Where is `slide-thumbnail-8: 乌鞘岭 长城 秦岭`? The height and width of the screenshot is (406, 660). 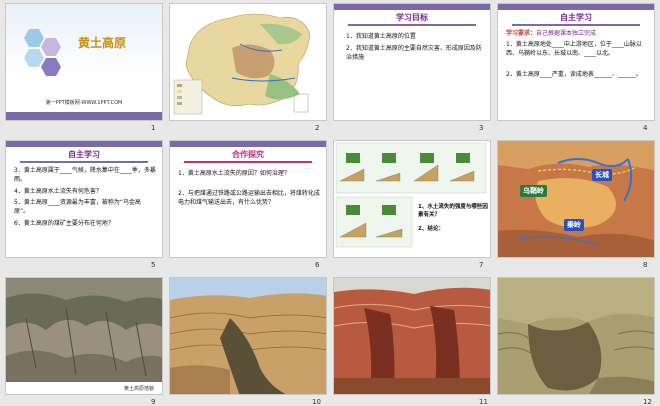
slide-thumbnail-8: 乌鞘岭 长城 秦岭 is located at coordinates (576, 199).